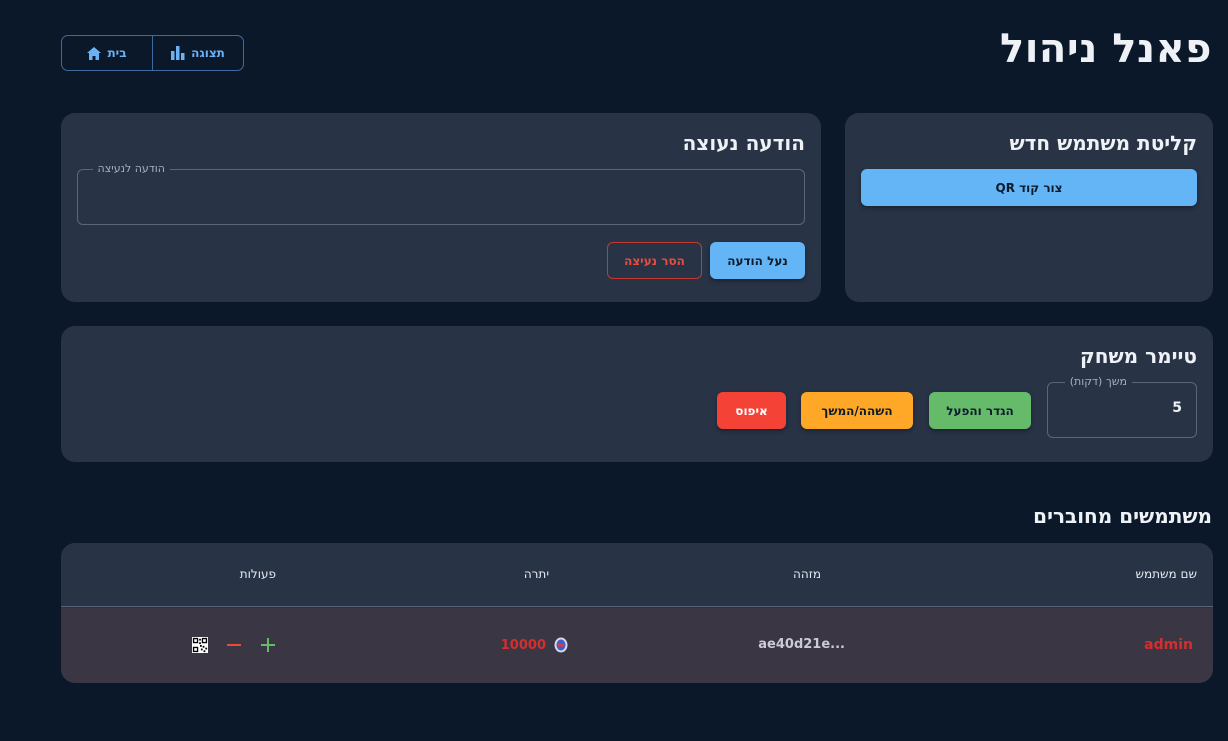 Image resolution: width=1228 pixels, height=741 pixels. I want to click on register-card: קליטת משתמש חדש צור קוד QR, so click(1029, 207).